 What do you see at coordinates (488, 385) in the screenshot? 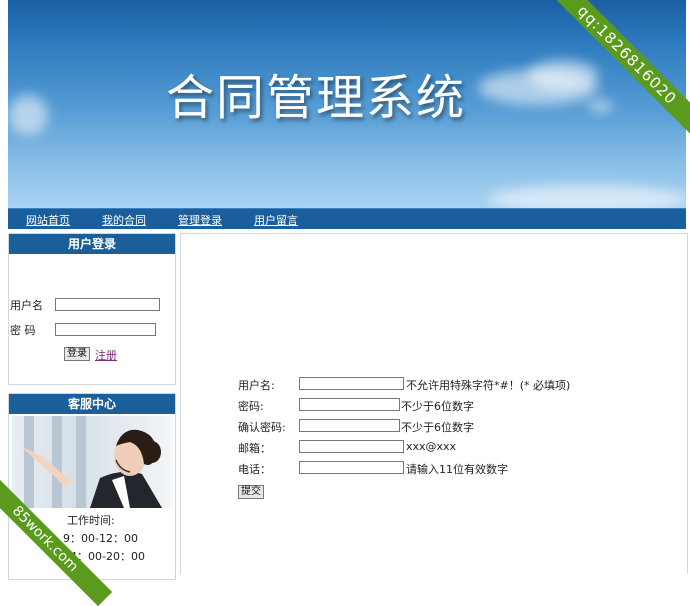
I see `reg-username-hint: 不允许用特殊字符*#！(* 必填项)` at bounding box center [488, 385].